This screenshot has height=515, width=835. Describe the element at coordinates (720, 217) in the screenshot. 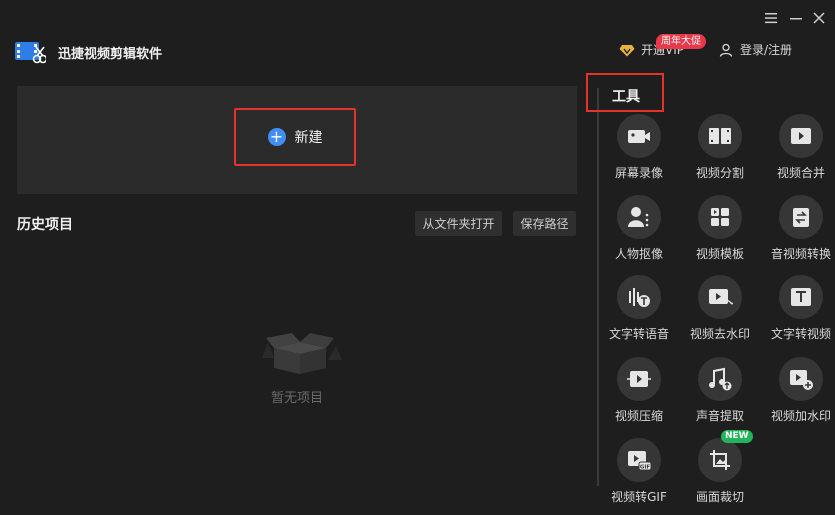

I see `template-icon` at that location.